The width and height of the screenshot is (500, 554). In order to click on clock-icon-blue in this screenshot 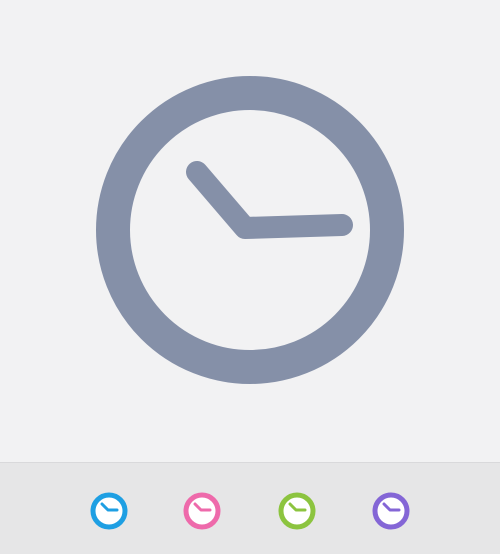, I will do `click(109, 511)`.